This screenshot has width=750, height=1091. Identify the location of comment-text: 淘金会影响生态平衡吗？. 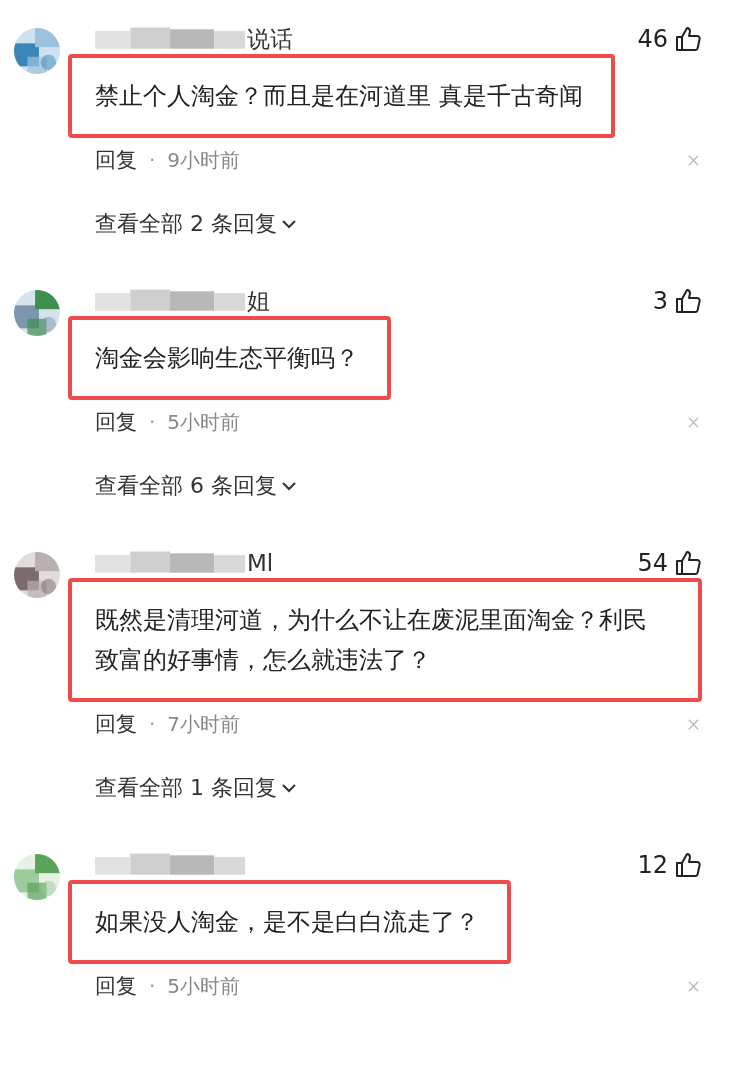
(227, 358).